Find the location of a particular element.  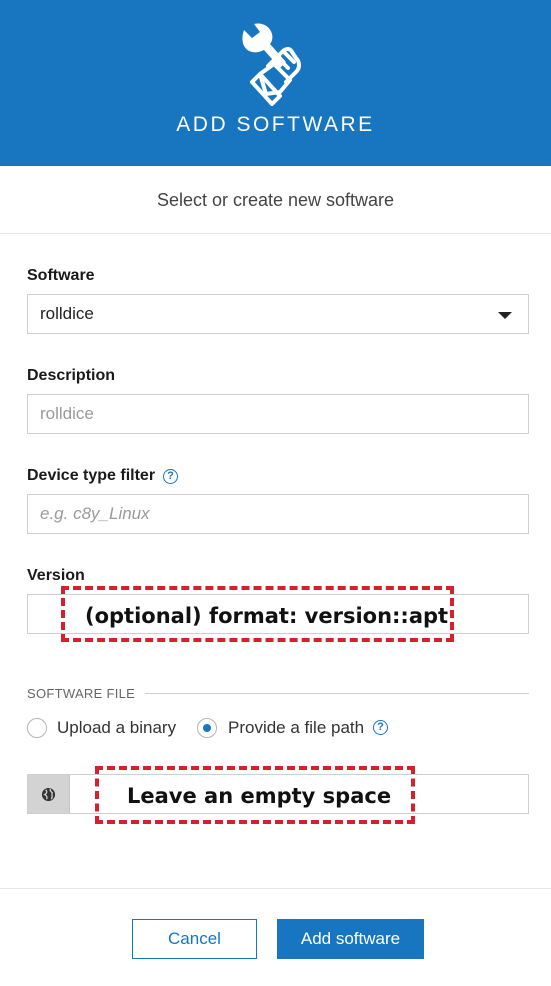

device-type-filter-label: Device type filter is located at coordinates (91, 475).